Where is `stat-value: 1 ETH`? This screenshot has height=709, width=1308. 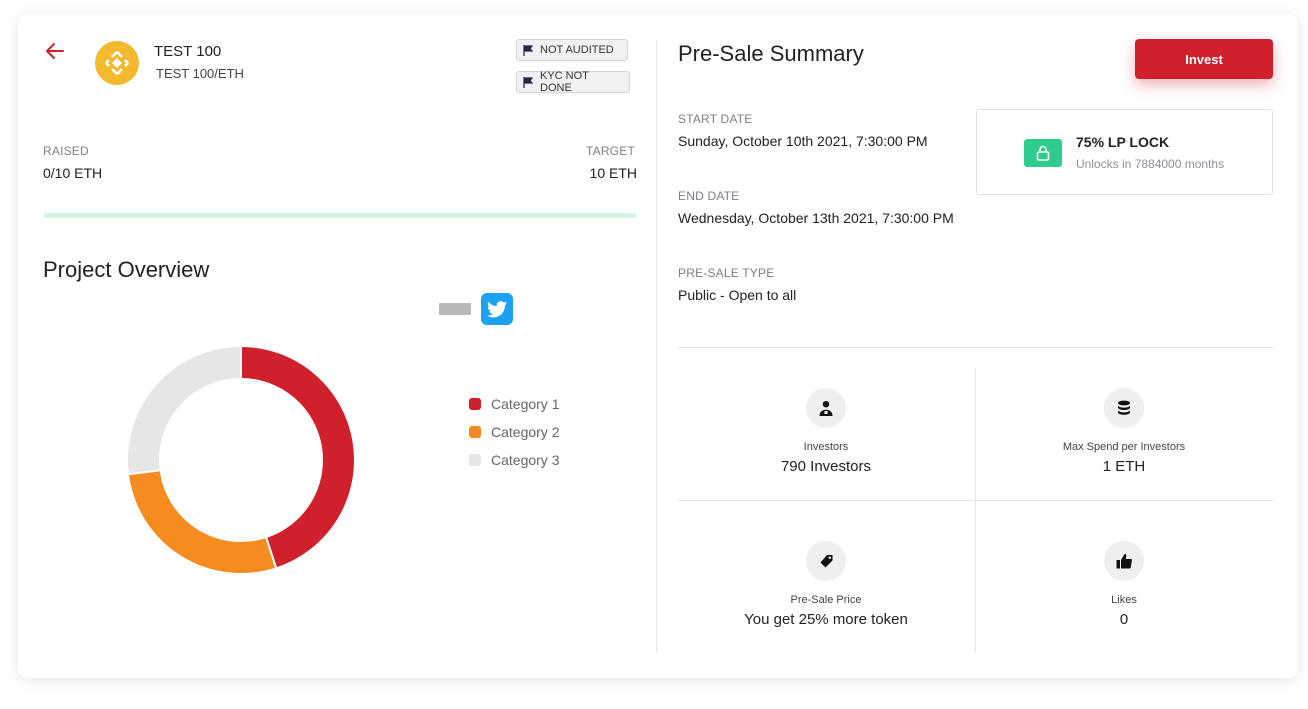 stat-value: 1 ETH is located at coordinates (1124, 466).